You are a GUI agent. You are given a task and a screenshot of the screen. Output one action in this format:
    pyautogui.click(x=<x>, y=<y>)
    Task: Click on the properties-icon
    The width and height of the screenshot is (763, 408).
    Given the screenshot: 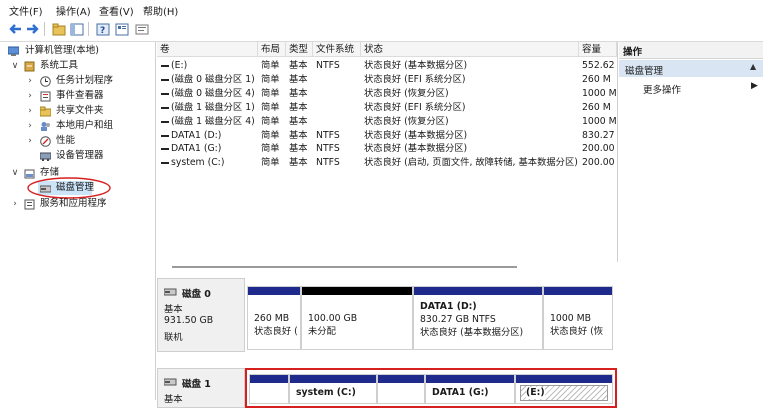 What is the action you would take?
    pyautogui.click(x=122, y=29)
    